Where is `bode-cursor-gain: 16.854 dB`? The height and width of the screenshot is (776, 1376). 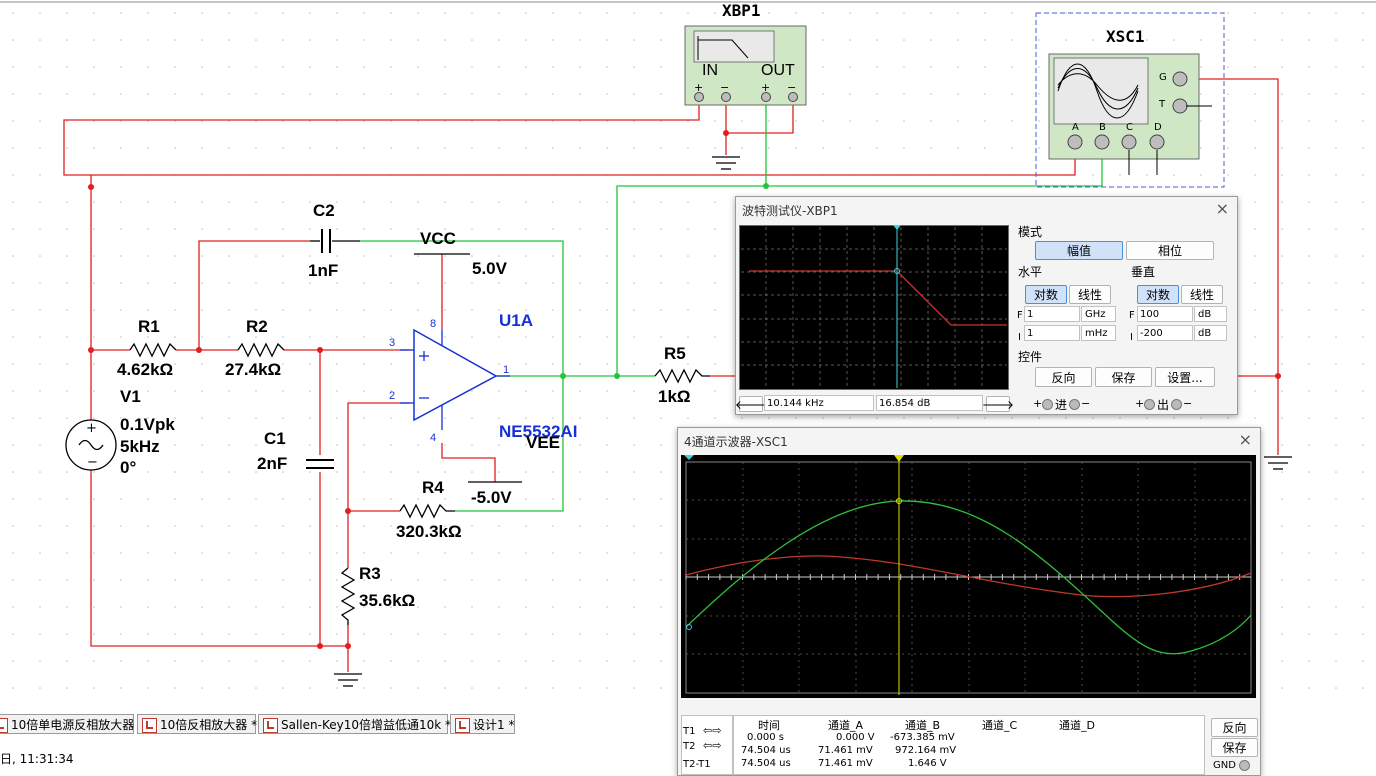 bode-cursor-gain: 16.854 dB is located at coordinates (929, 403).